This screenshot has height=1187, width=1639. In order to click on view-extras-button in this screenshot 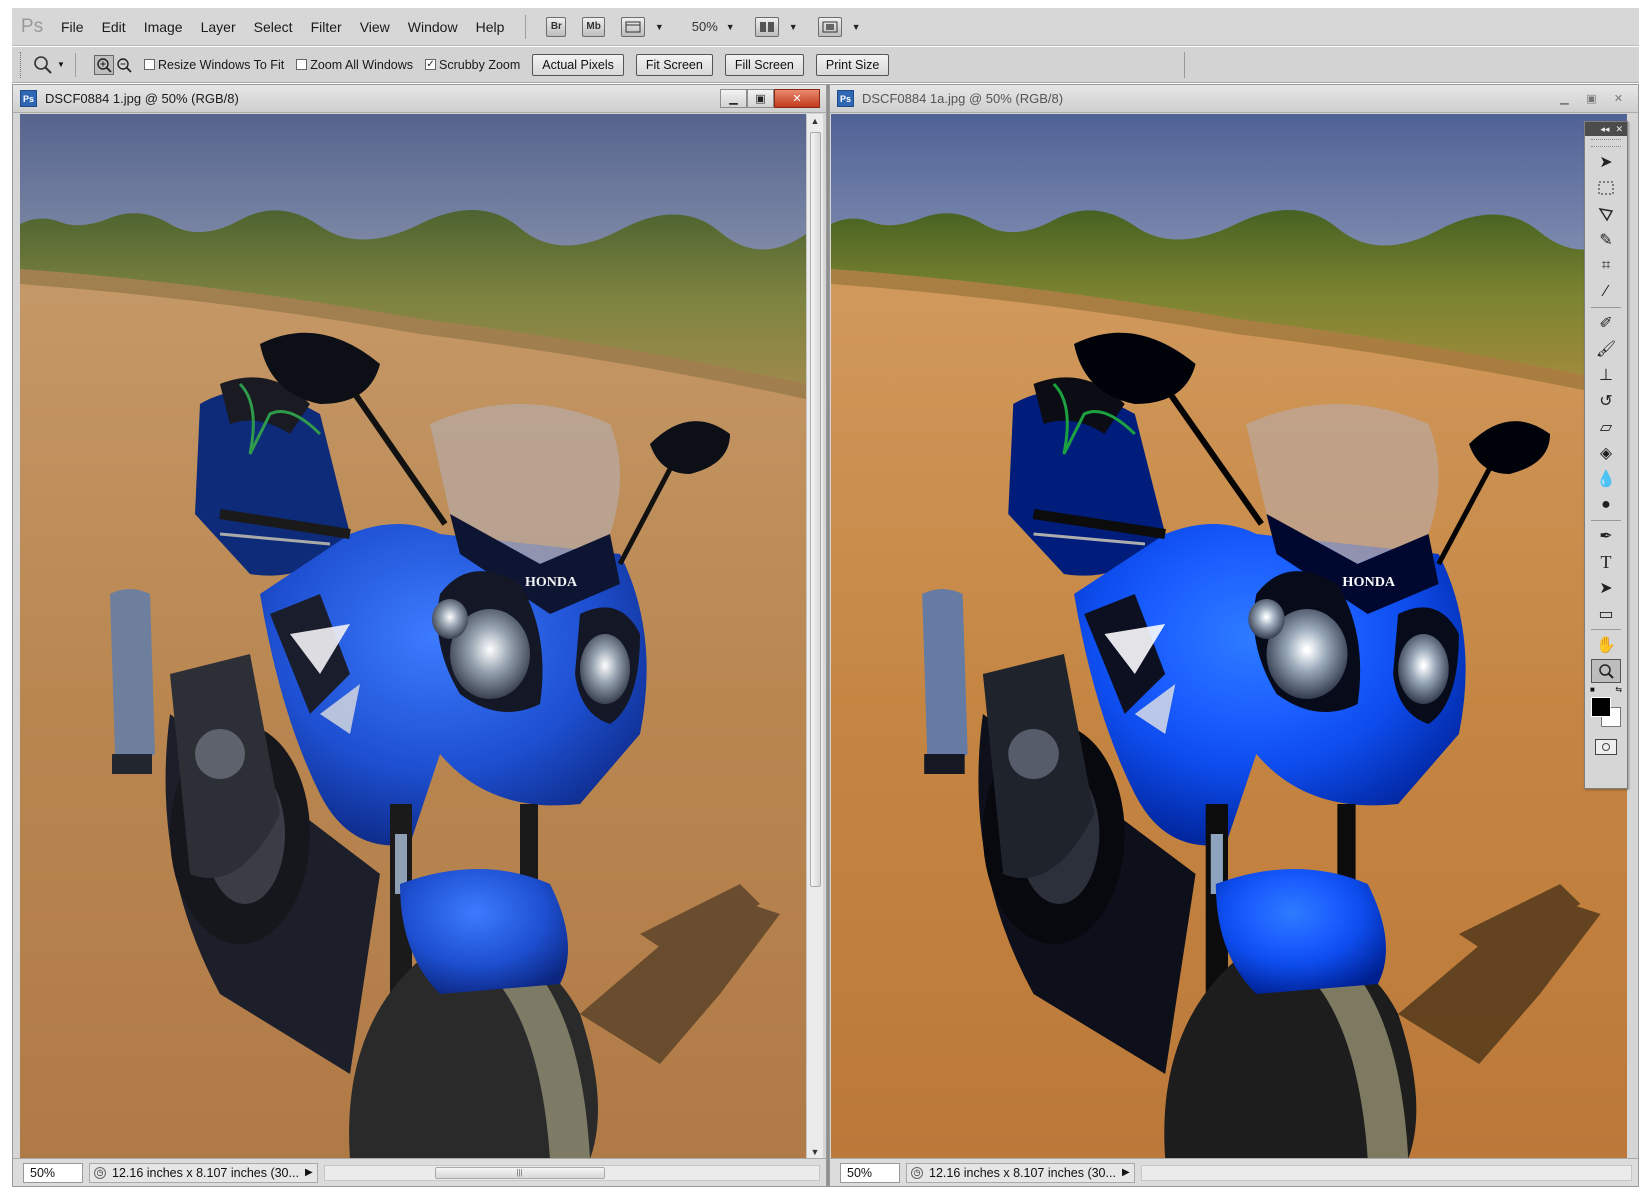, I will do `click(632, 26)`.